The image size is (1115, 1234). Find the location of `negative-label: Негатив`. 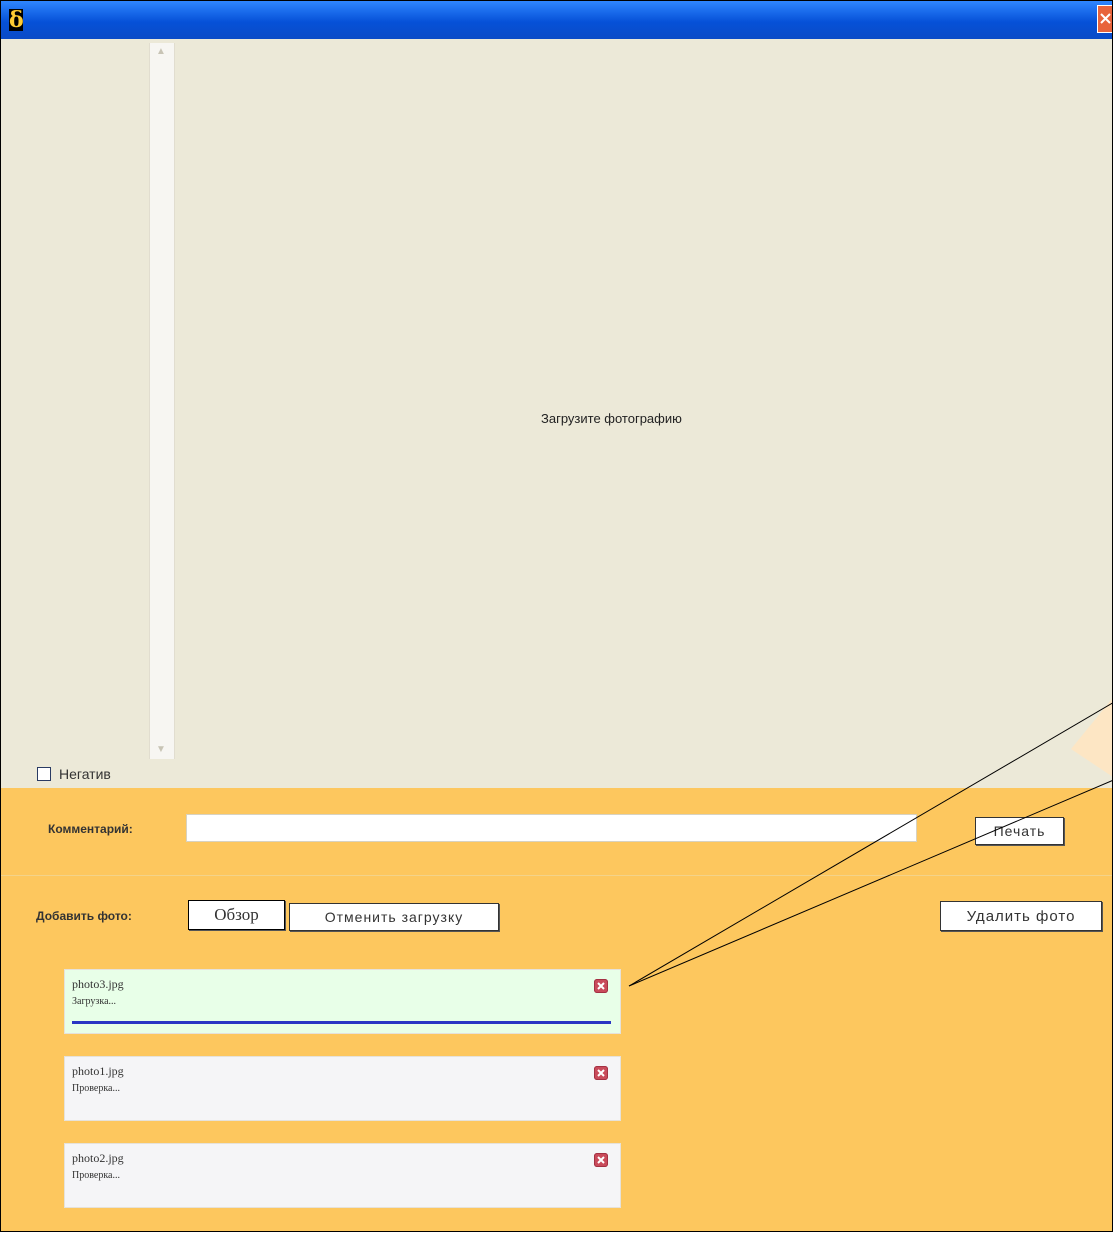

negative-label: Негатив is located at coordinates (85, 774).